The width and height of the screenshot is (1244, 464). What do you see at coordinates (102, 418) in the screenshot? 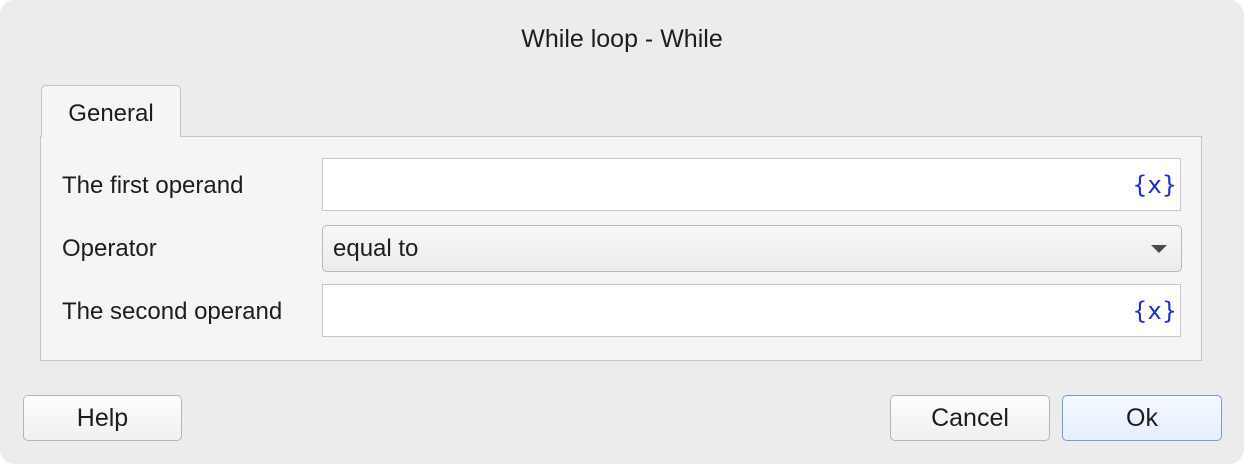
I see `help-button: Help` at bounding box center [102, 418].